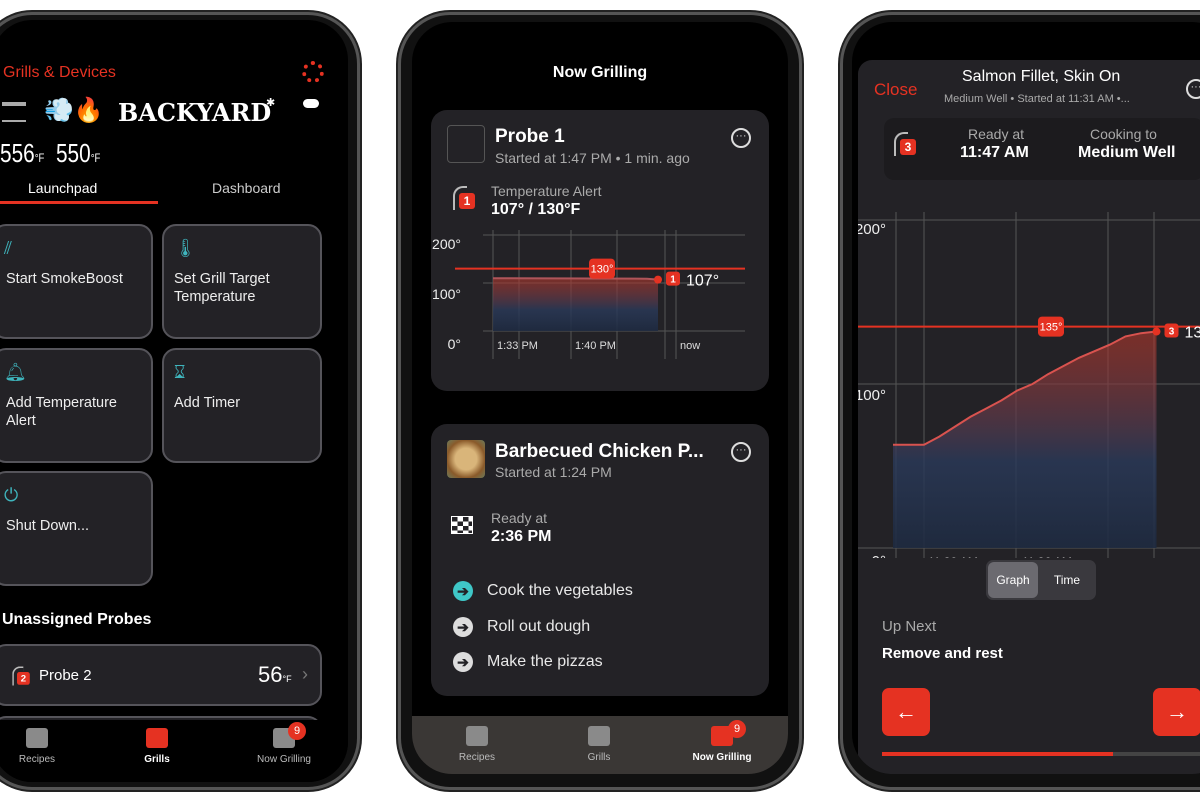  I want to click on smokeboost-icon: ⫽, so click(8, 248).